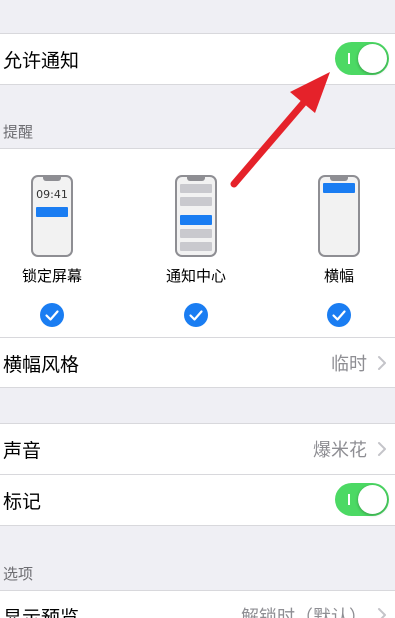 Image resolution: width=395 pixels, height=618 pixels. Describe the element at coordinates (349, 364) in the screenshot. I see `banner-style-value: 临时` at that location.